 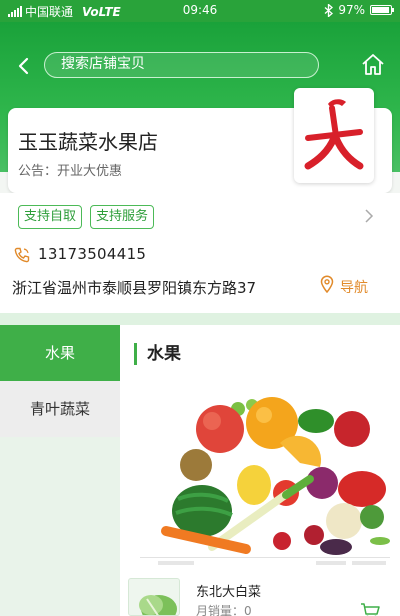 What do you see at coordinates (60, 353) in the screenshot?
I see `category-fruit: 水果` at bounding box center [60, 353].